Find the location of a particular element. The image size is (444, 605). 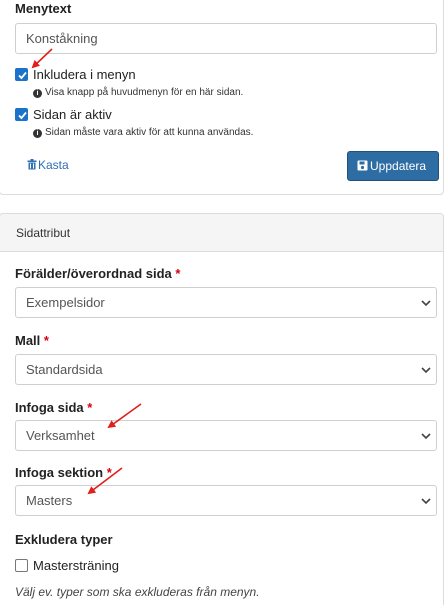

page-attributes-title: Sidattribut is located at coordinates (43, 233).